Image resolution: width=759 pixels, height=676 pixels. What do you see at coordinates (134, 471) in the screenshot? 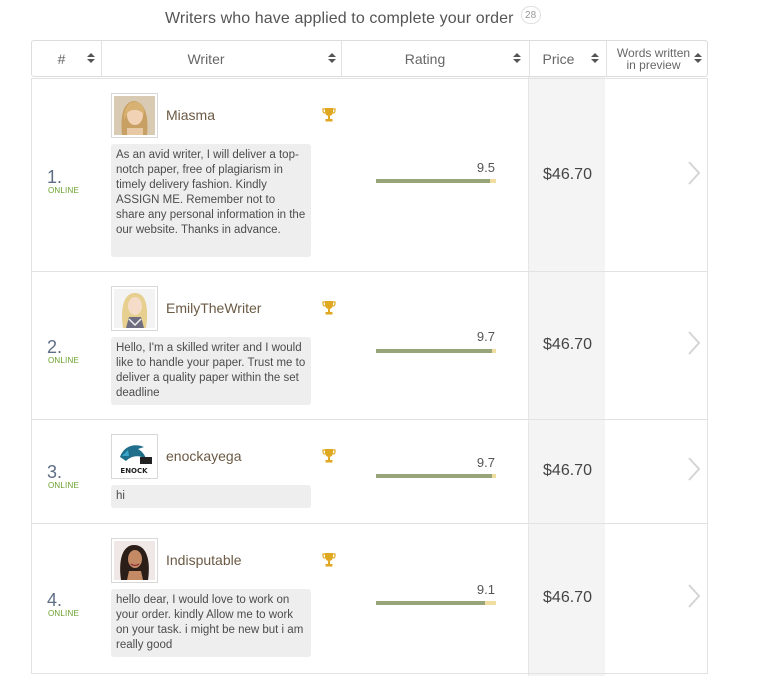
I see `svg-text: ENOCK` at bounding box center [134, 471].